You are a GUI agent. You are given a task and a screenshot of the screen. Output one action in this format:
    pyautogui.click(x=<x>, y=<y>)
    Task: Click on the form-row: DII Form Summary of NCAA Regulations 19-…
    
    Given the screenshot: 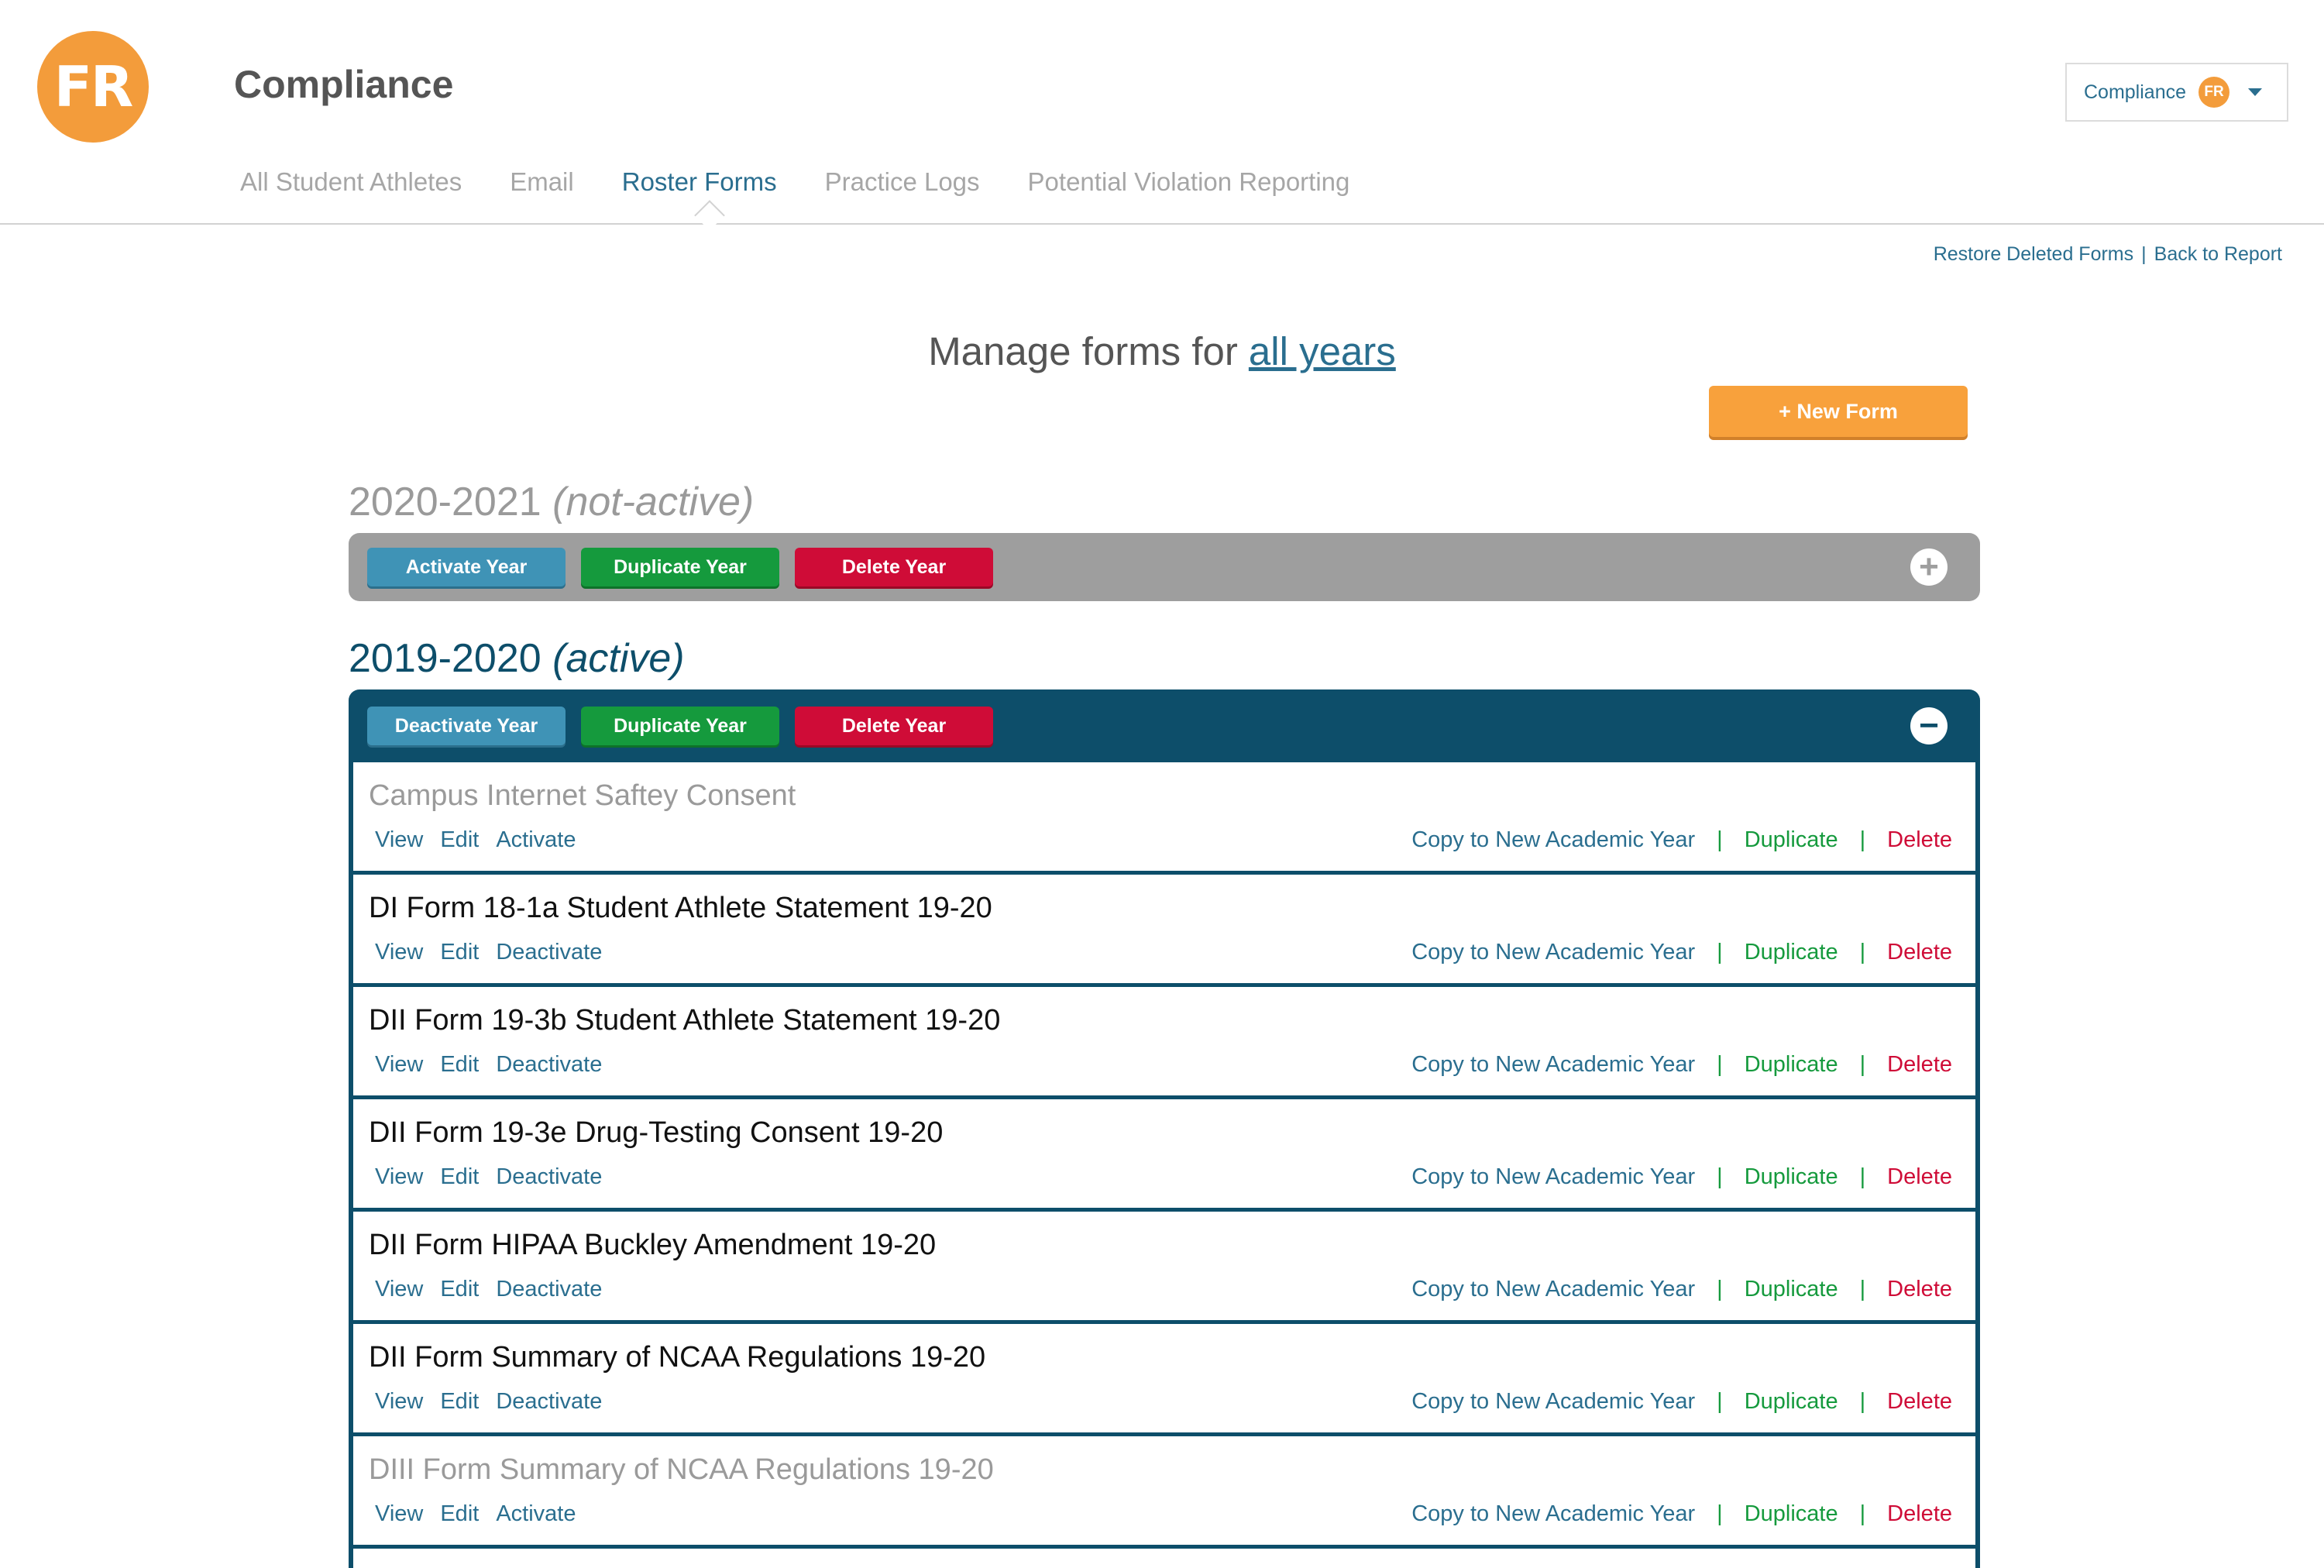 What is the action you would take?
    pyautogui.click(x=1164, y=1380)
    